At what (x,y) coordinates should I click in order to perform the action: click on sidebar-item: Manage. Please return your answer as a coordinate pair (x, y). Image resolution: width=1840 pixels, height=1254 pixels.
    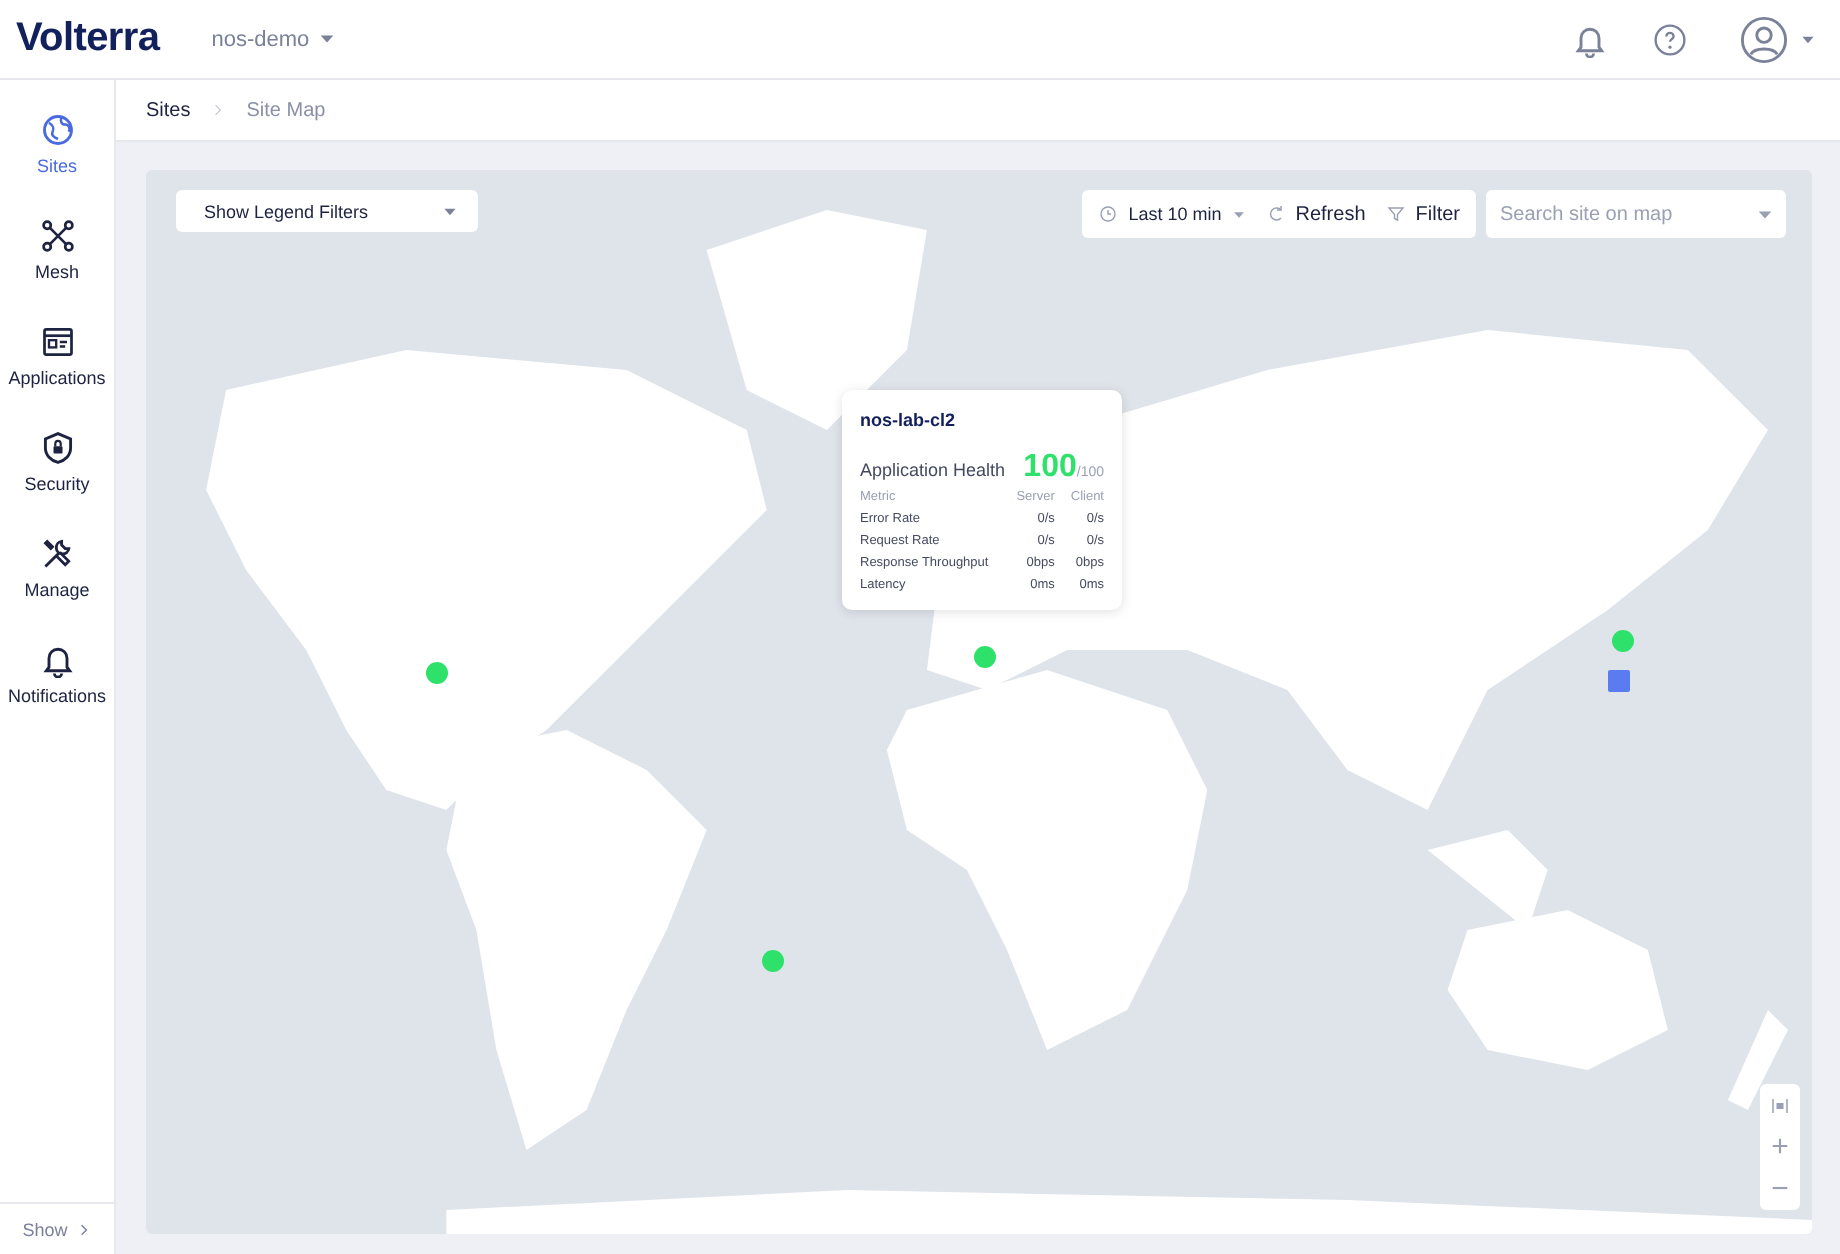
    Looking at the image, I should click on (57, 568).